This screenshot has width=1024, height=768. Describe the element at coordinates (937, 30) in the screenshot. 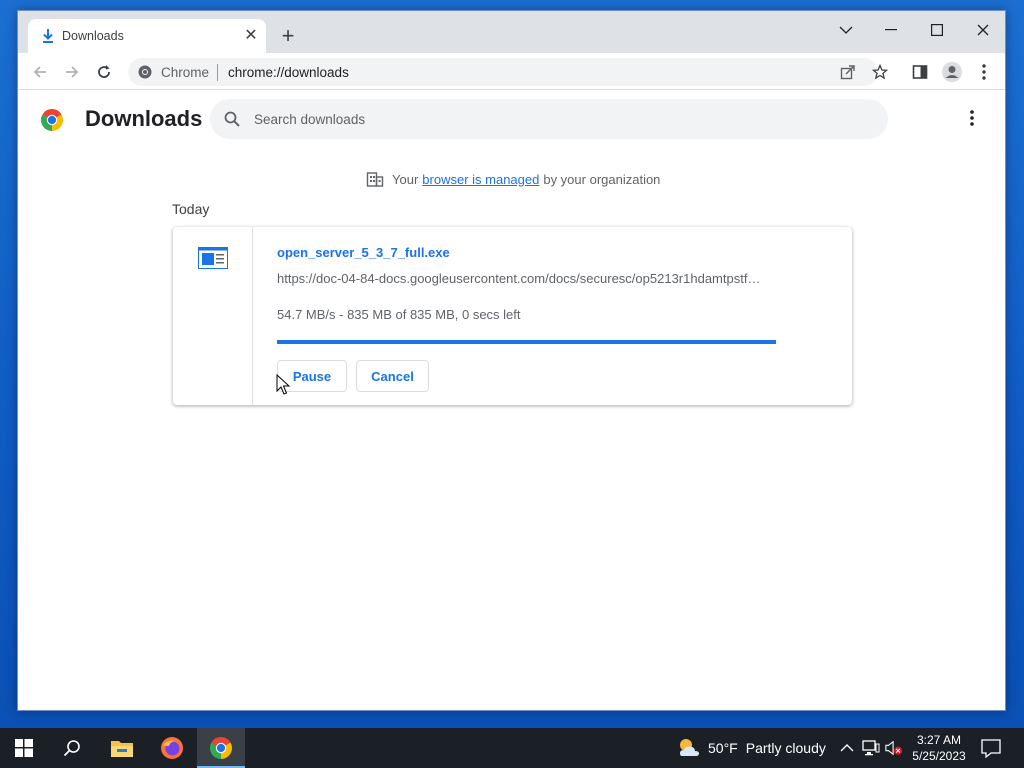

I see `maximize-icon` at that location.